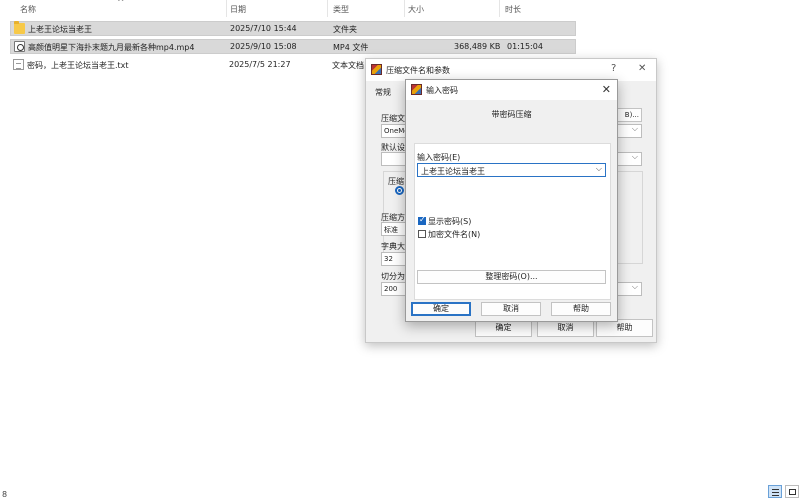 This screenshot has height=500, width=800. What do you see at coordinates (422, 234) in the screenshot?
I see `encrypt-filenames-checkbox` at bounding box center [422, 234].